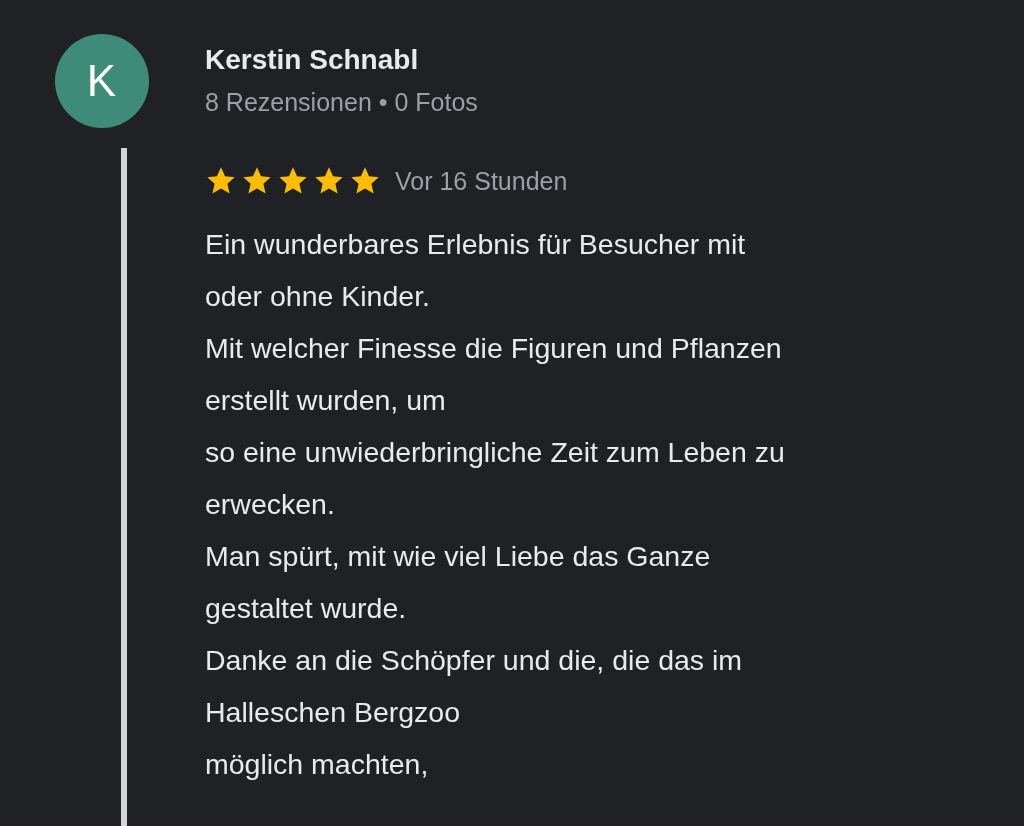  What do you see at coordinates (101, 81) in the screenshot?
I see `avatar: K` at bounding box center [101, 81].